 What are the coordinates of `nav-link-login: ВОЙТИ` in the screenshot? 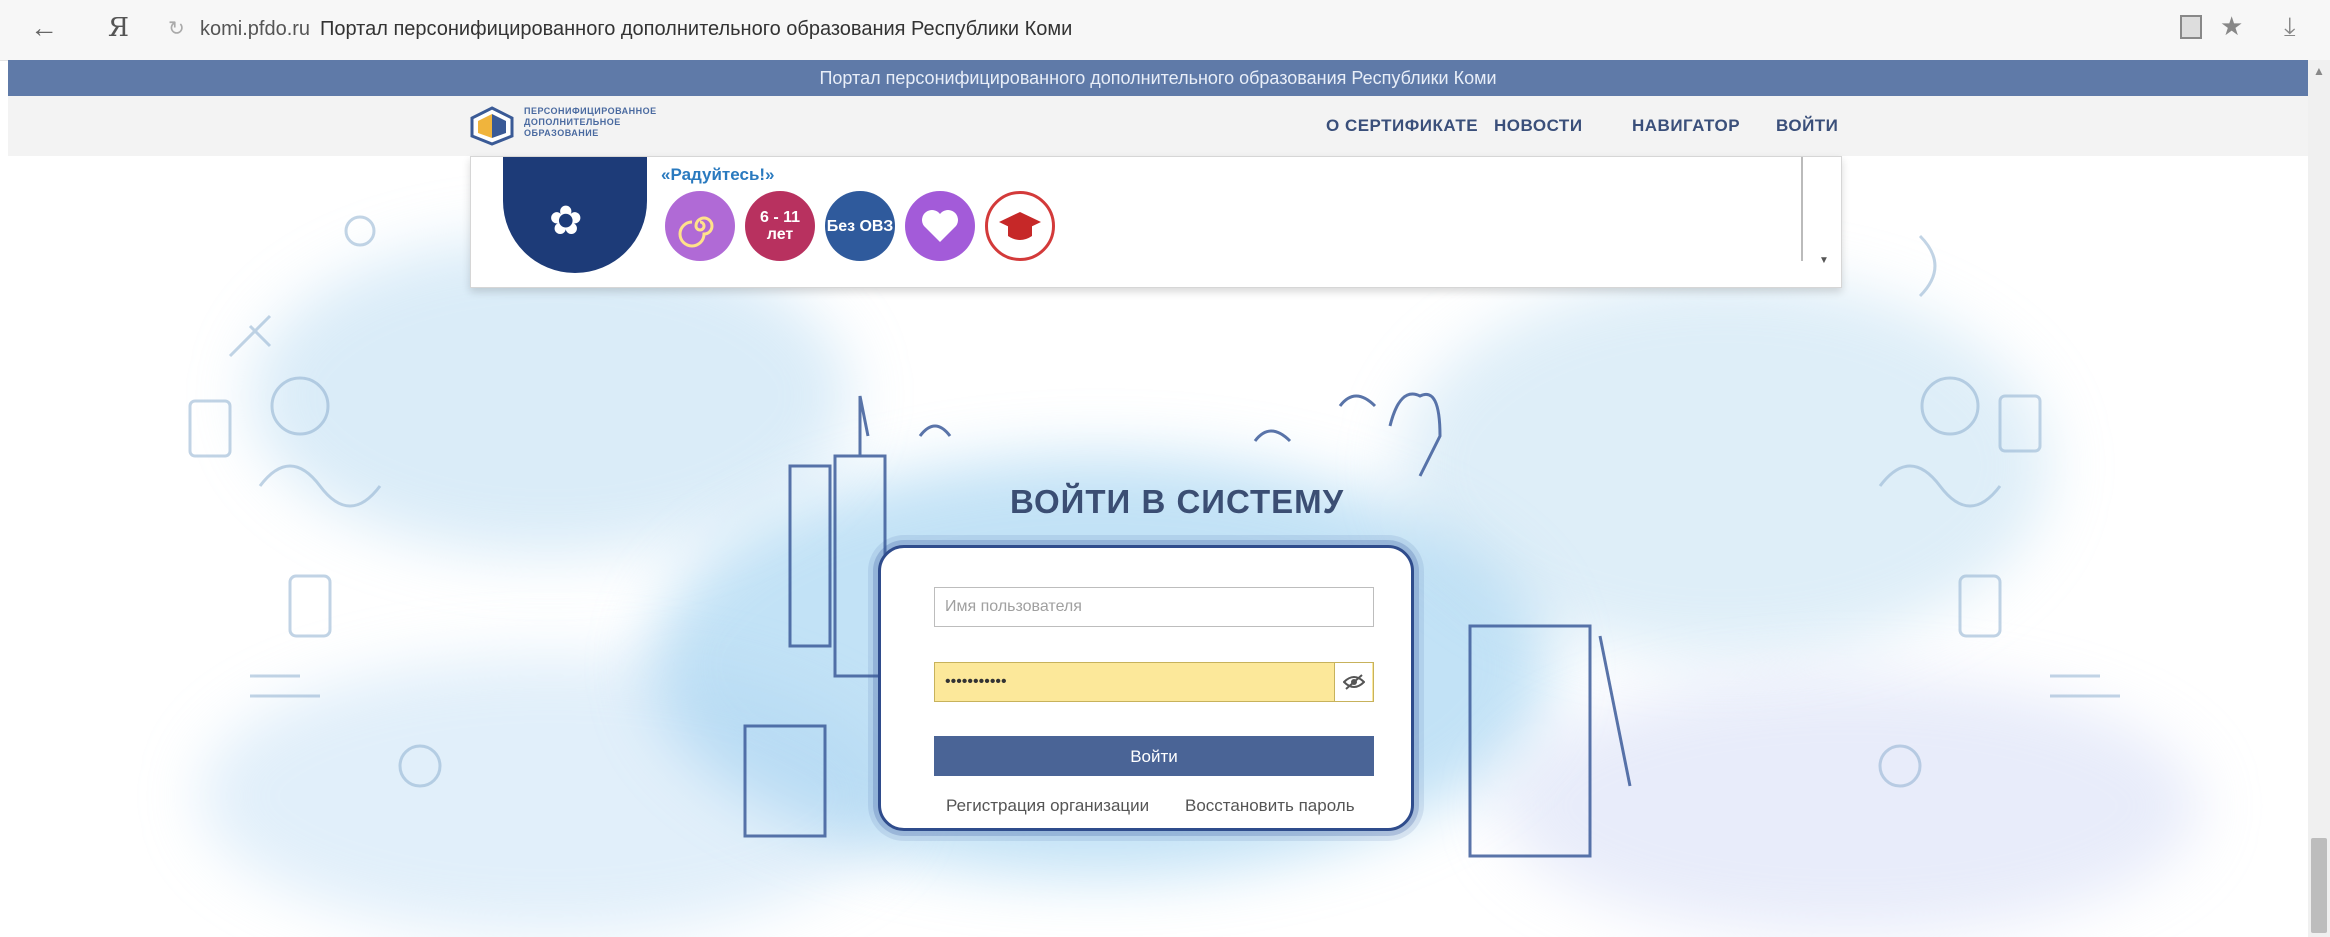 It's located at (1807, 126).